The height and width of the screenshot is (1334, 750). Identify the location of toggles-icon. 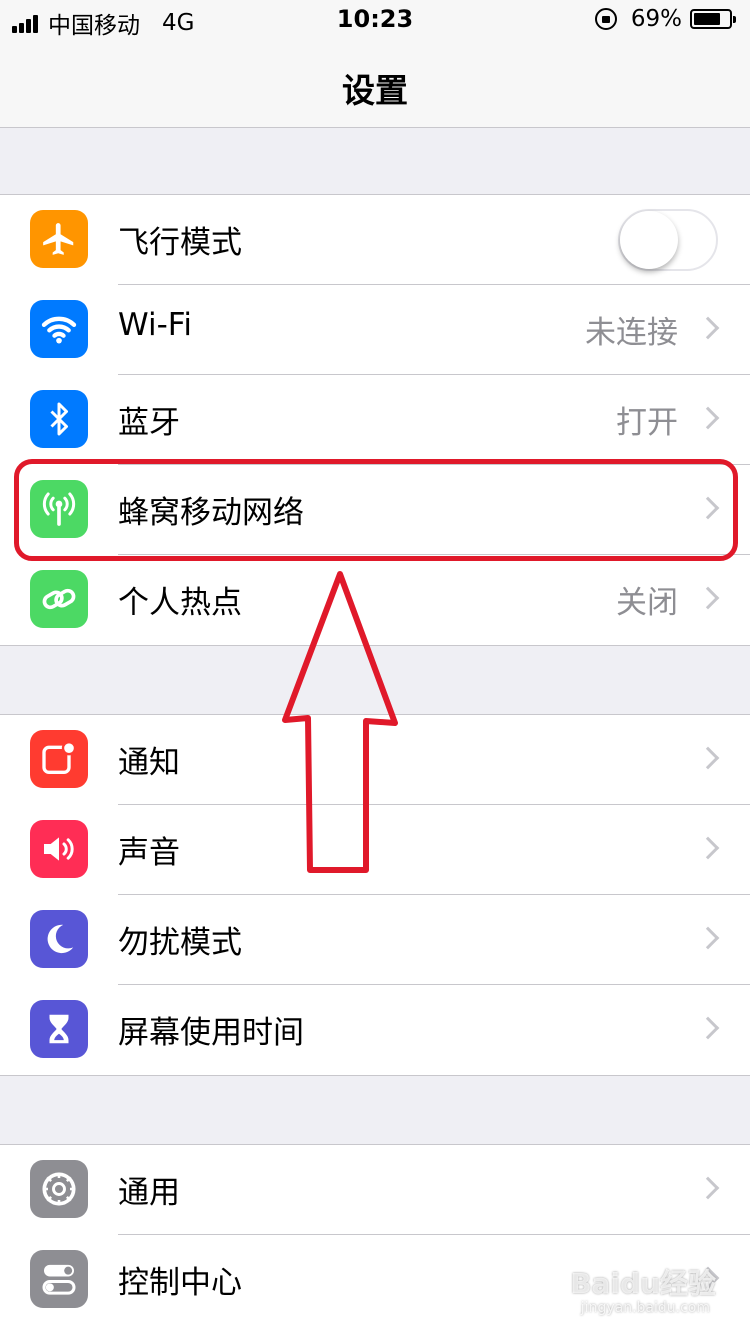
(59, 1279).